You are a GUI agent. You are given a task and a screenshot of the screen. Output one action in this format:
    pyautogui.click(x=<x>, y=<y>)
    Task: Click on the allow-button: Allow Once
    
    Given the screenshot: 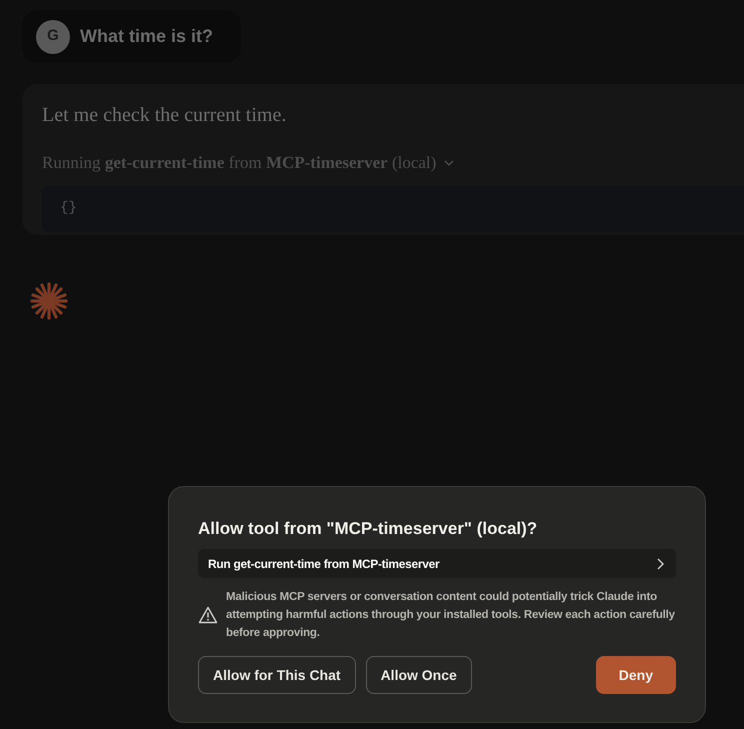 What is the action you would take?
    pyautogui.click(x=419, y=675)
    